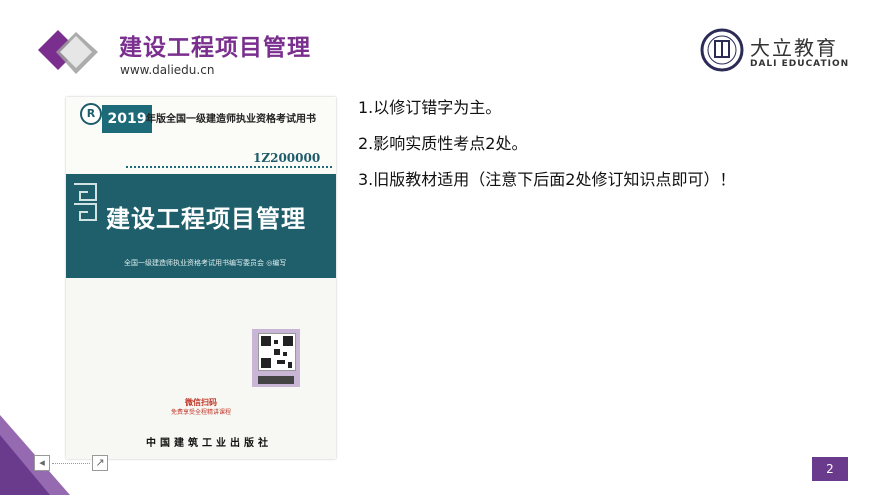  What do you see at coordinates (91, 114) in the screenshot?
I see `registered-logo-icon: R` at bounding box center [91, 114].